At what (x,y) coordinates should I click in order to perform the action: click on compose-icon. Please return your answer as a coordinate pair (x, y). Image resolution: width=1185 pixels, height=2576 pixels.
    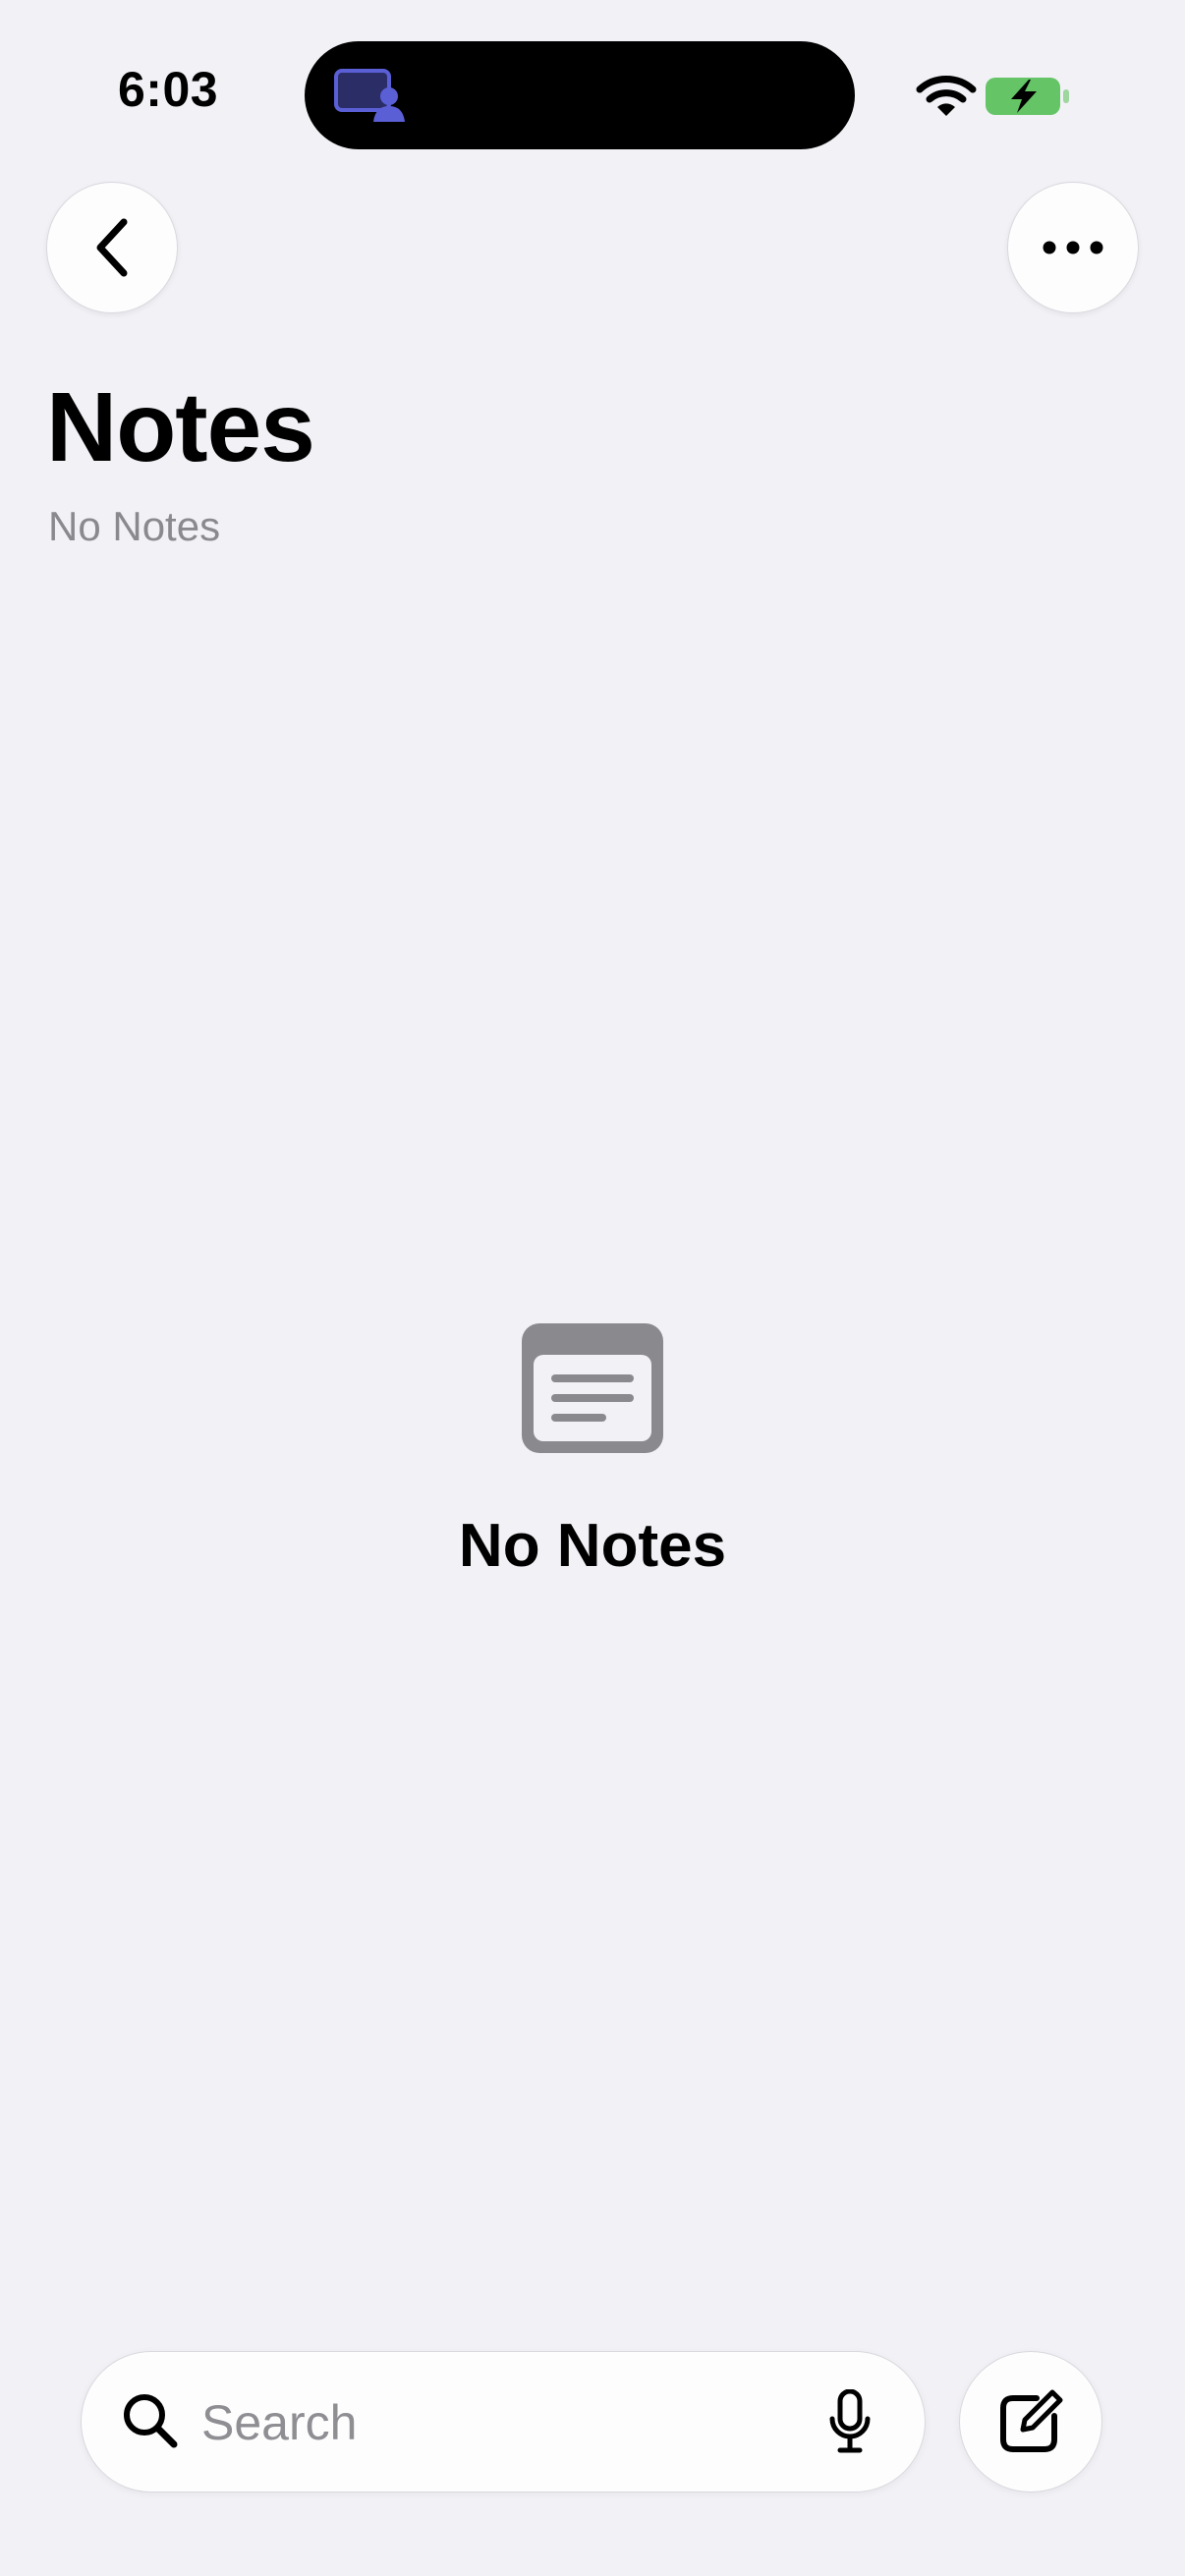
    Looking at the image, I should click on (1031, 2420).